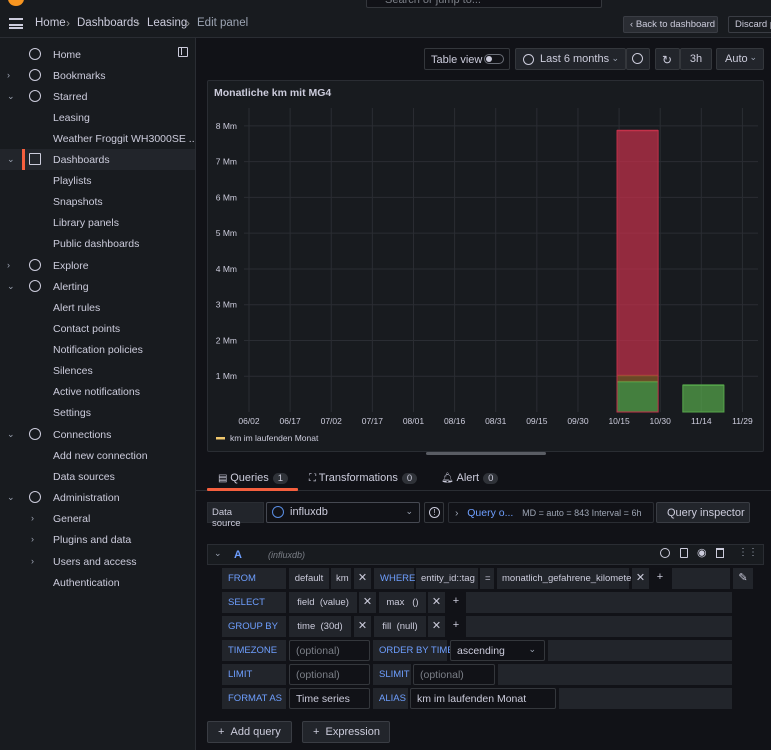 The height and width of the screenshot is (750, 771). What do you see at coordinates (226, 162) in the screenshot?
I see `y-tick-label: 7 Mm` at bounding box center [226, 162].